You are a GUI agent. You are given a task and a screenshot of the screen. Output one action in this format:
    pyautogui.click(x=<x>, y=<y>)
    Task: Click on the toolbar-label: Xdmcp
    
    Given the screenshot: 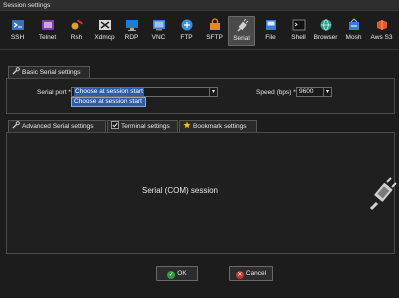 What is the action you would take?
    pyautogui.click(x=104, y=37)
    